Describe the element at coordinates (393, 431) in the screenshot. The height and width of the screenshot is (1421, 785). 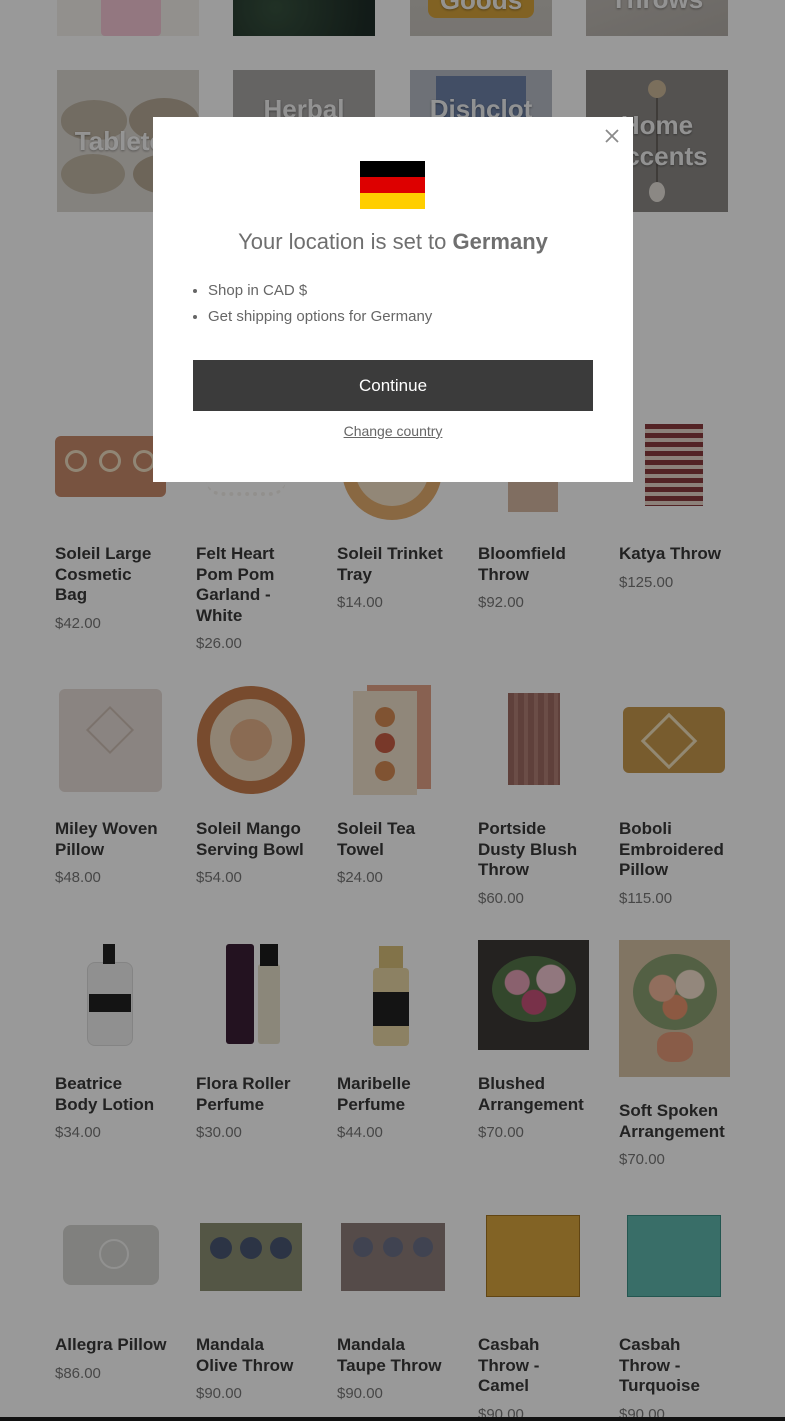
I see `change-country-link: Change country` at that location.